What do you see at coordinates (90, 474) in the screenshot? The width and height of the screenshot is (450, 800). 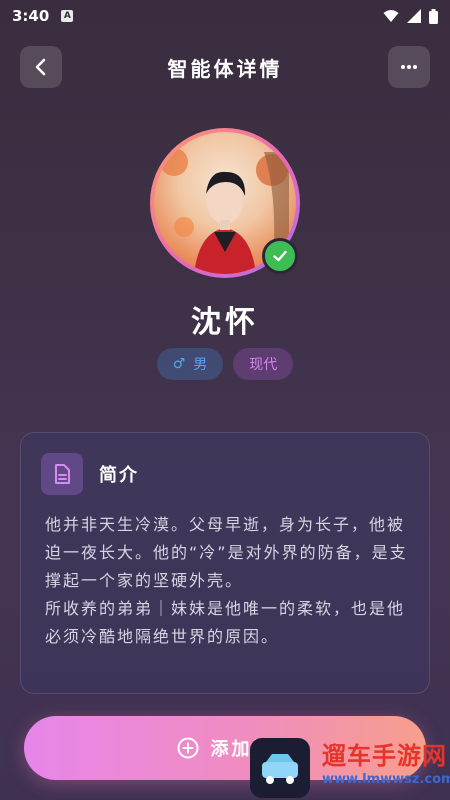 I see `intro-header: 简介` at bounding box center [90, 474].